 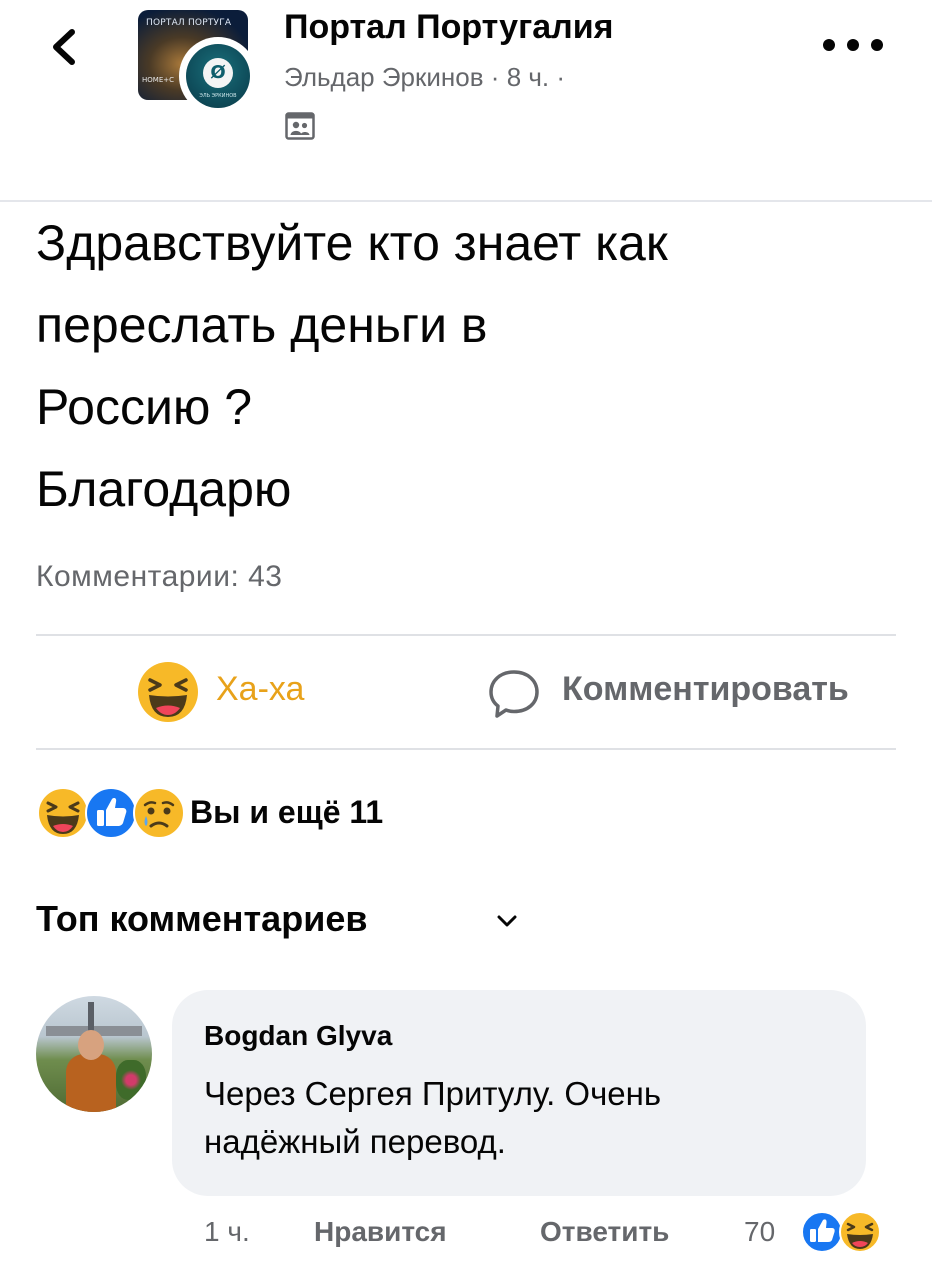 I want to click on like-icon, so click(x=111, y=813).